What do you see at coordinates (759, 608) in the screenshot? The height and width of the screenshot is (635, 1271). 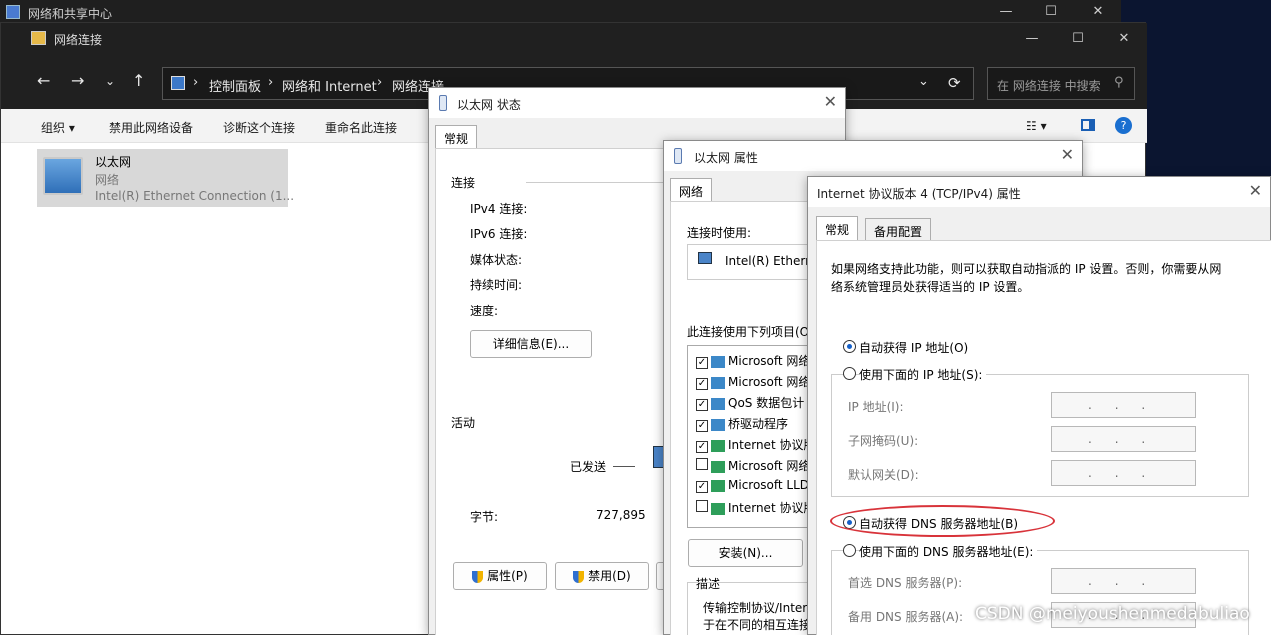 I see `description-line-1: 传输控制协议/Intern` at bounding box center [759, 608].